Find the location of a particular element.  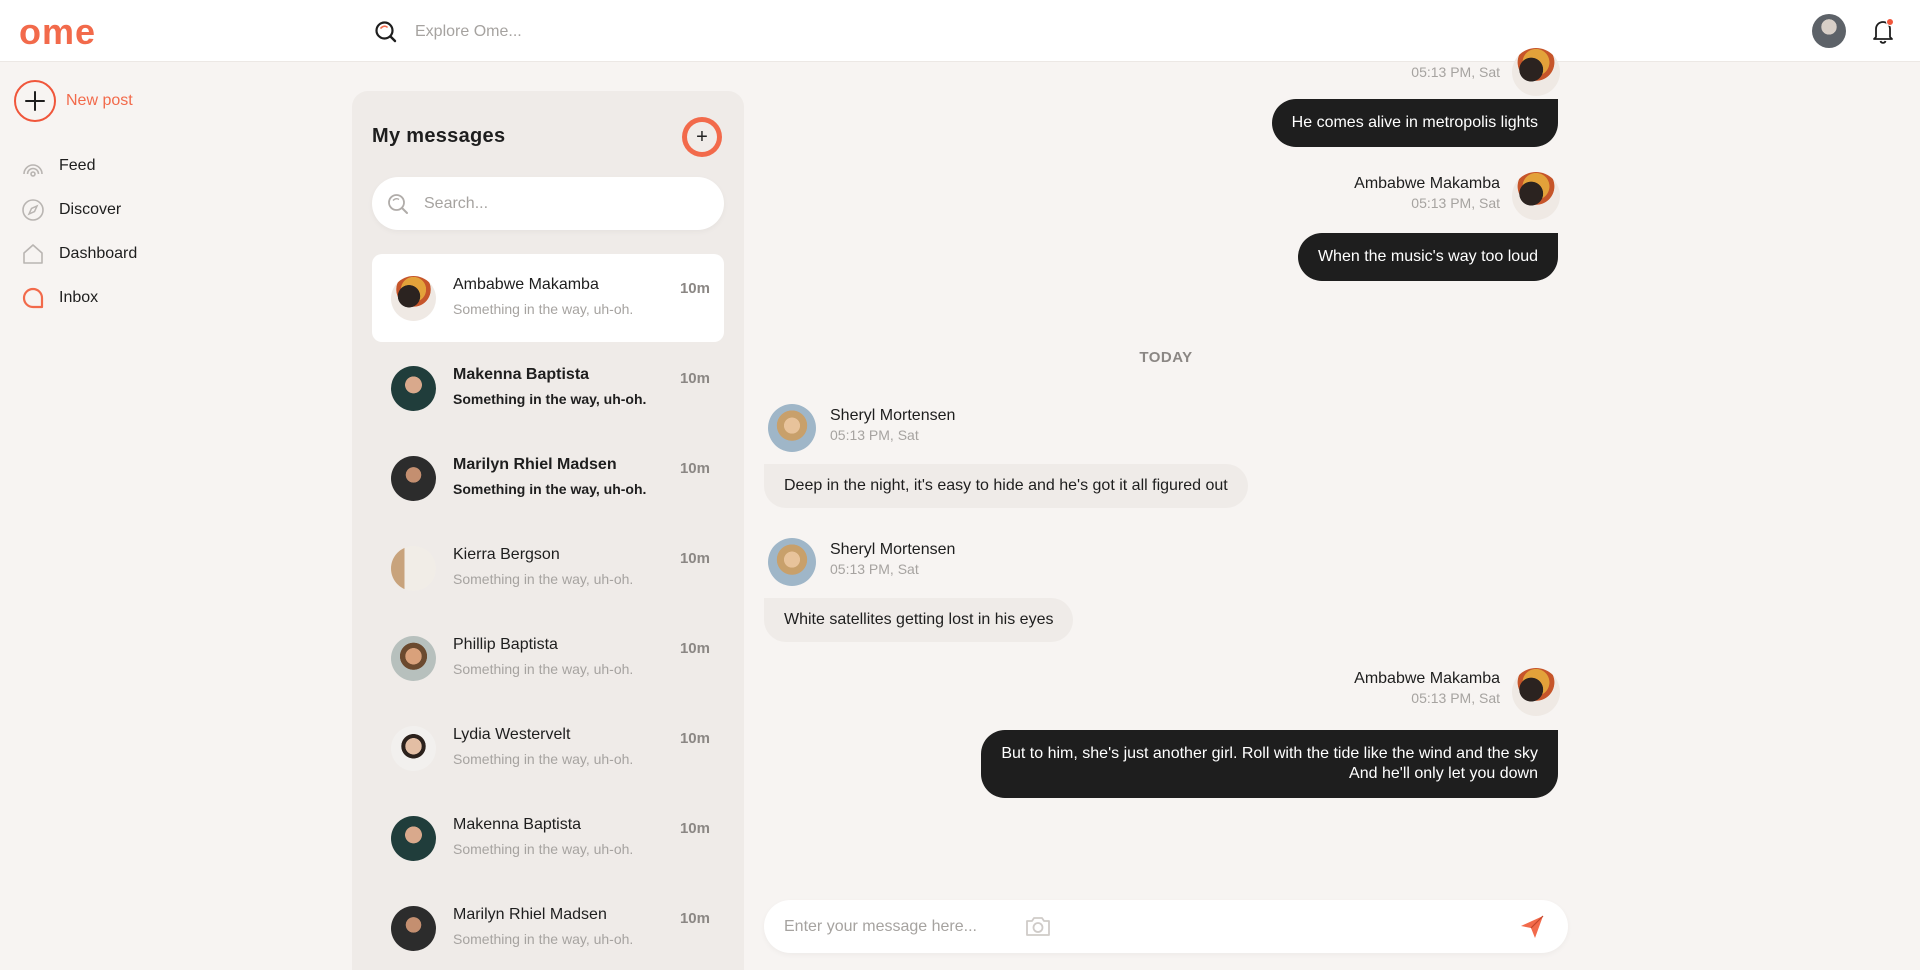

message-bubble: He comes alive in metropolis lights is located at coordinates (1414, 123).